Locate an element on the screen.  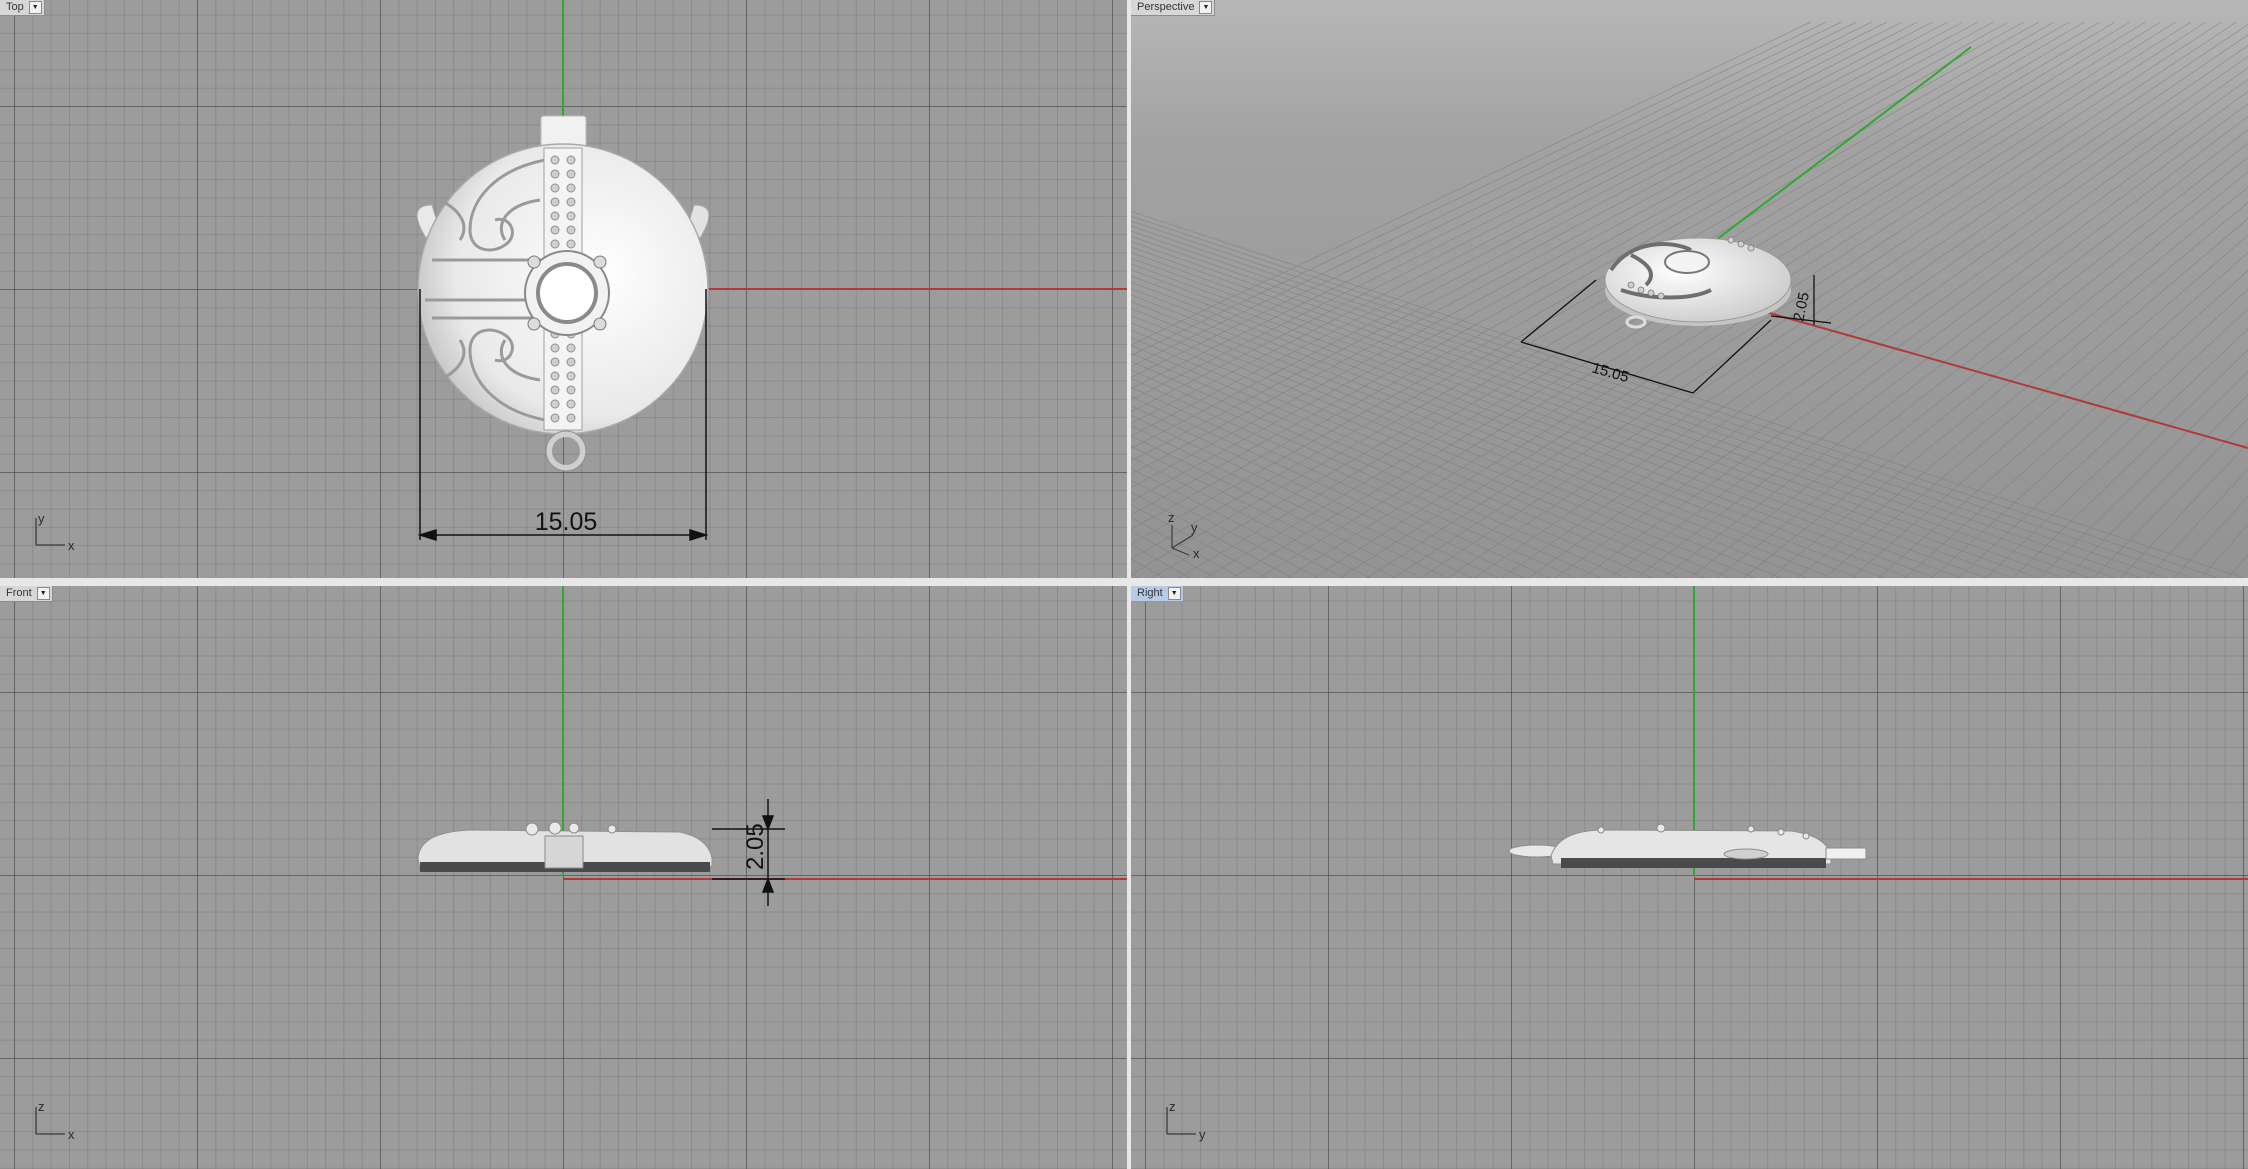
viewport-title: Perspective is located at coordinates (1166, 7).